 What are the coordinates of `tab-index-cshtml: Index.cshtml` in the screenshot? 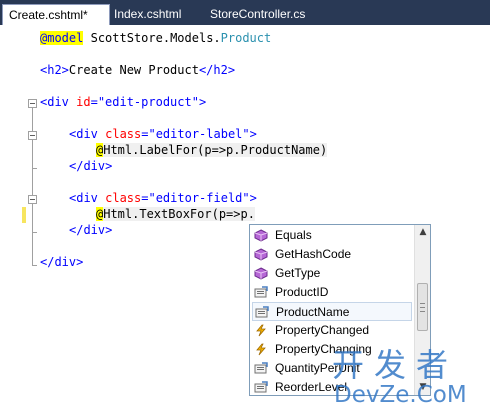 It's located at (156, 14).